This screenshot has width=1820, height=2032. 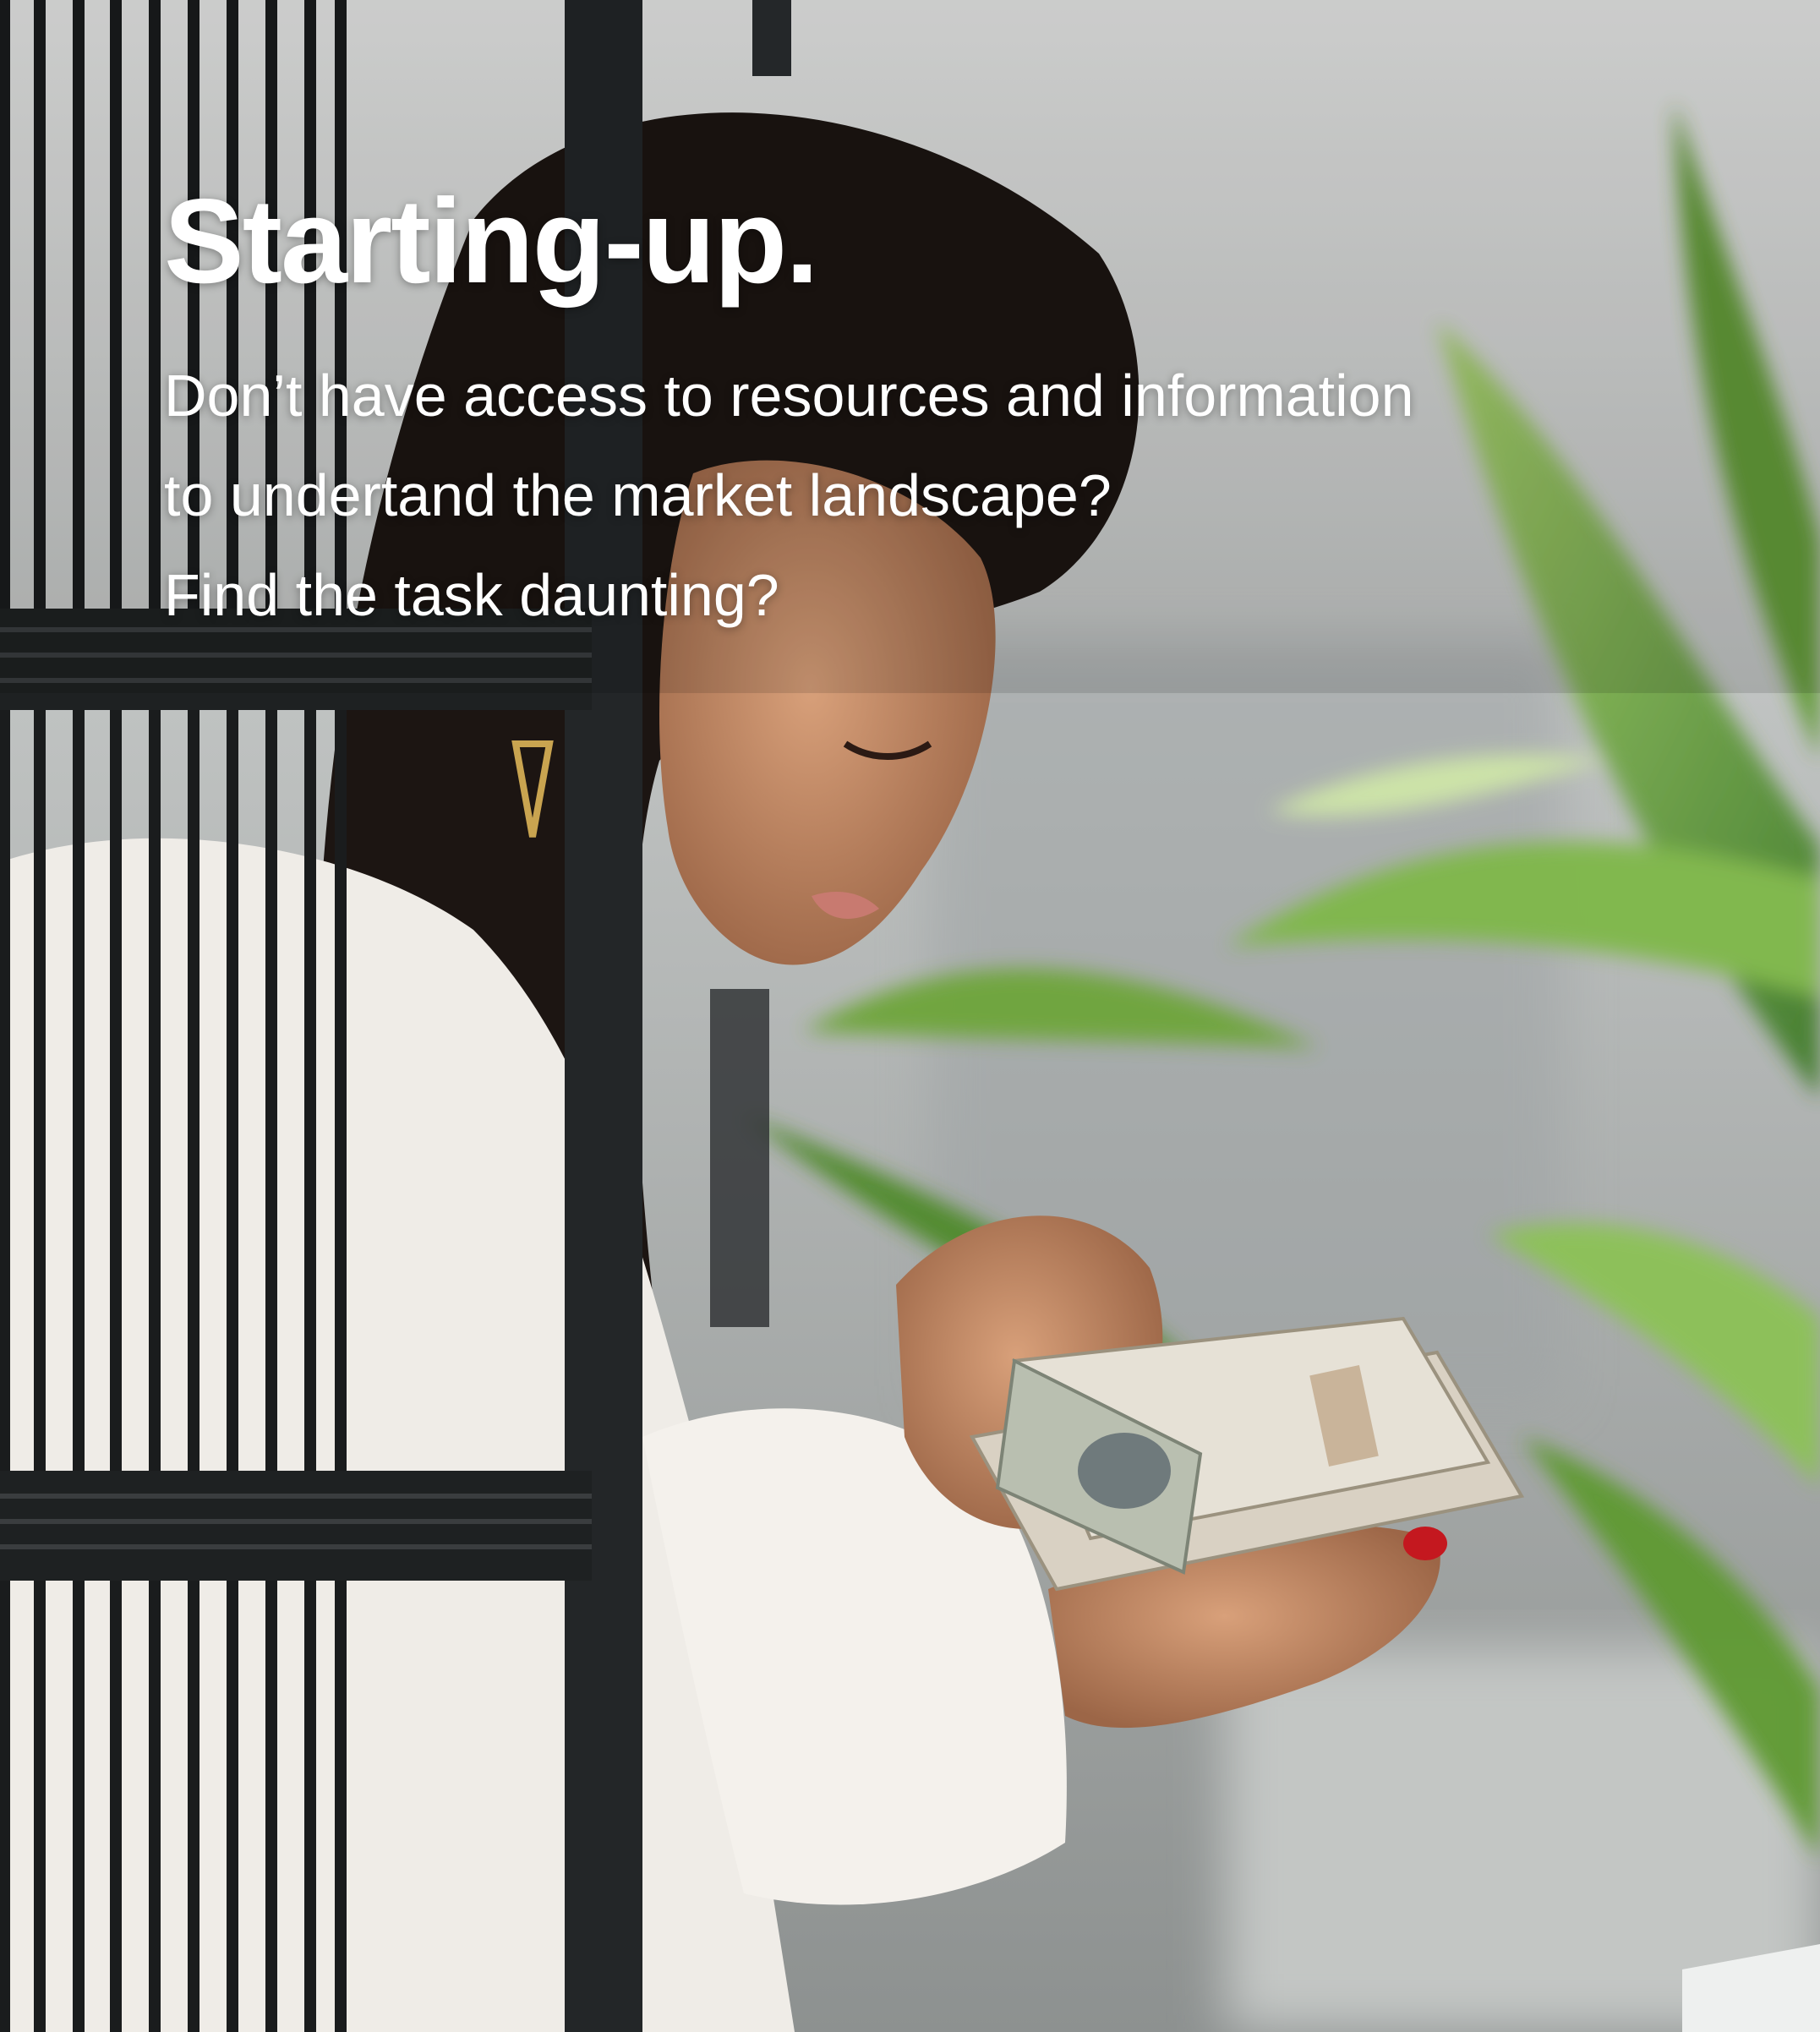 I want to click on hero-line: Find the task daunting?, so click(x=471, y=595).